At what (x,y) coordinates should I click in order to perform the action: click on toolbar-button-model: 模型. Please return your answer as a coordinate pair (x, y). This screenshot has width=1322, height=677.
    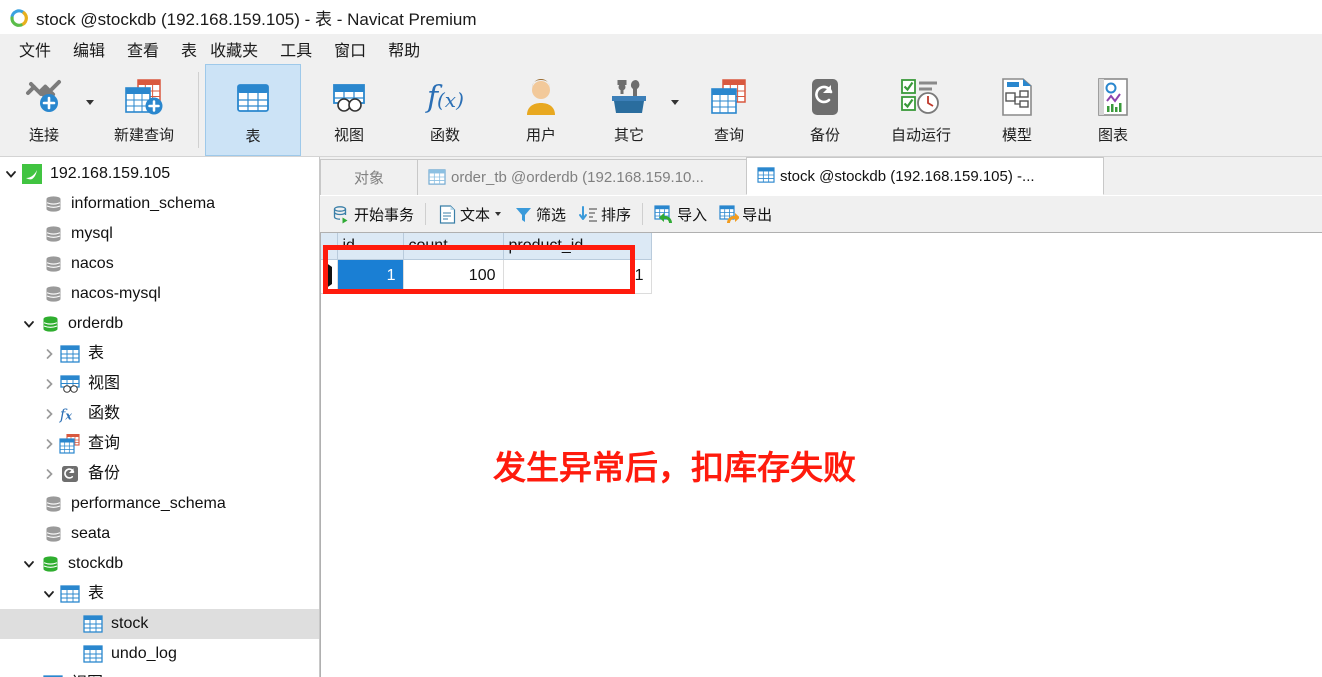
    Looking at the image, I should click on (1017, 110).